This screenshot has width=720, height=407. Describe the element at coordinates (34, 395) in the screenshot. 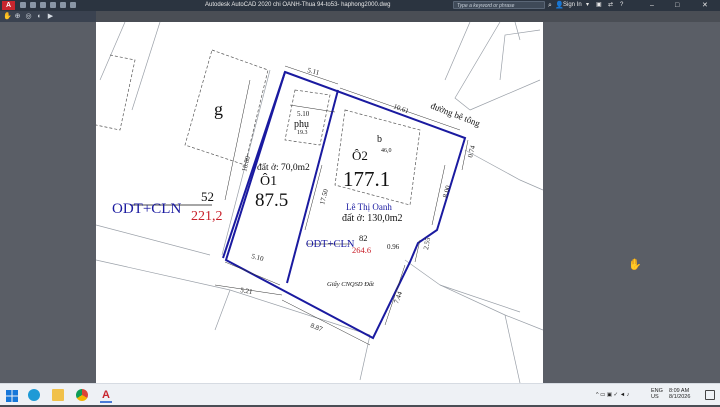

I see `edge-icon` at that location.